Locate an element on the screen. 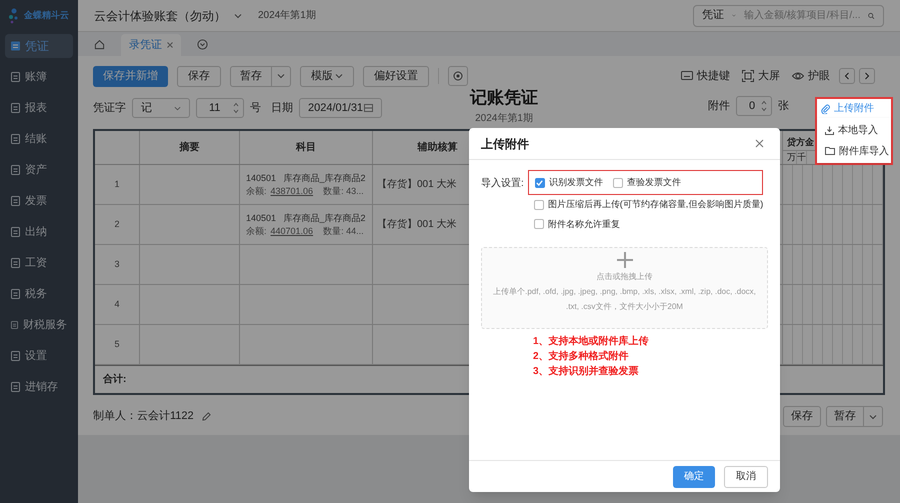 This screenshot has width=900, height=503. column-header: 辅助核算 is located at coordinates (438, 147).